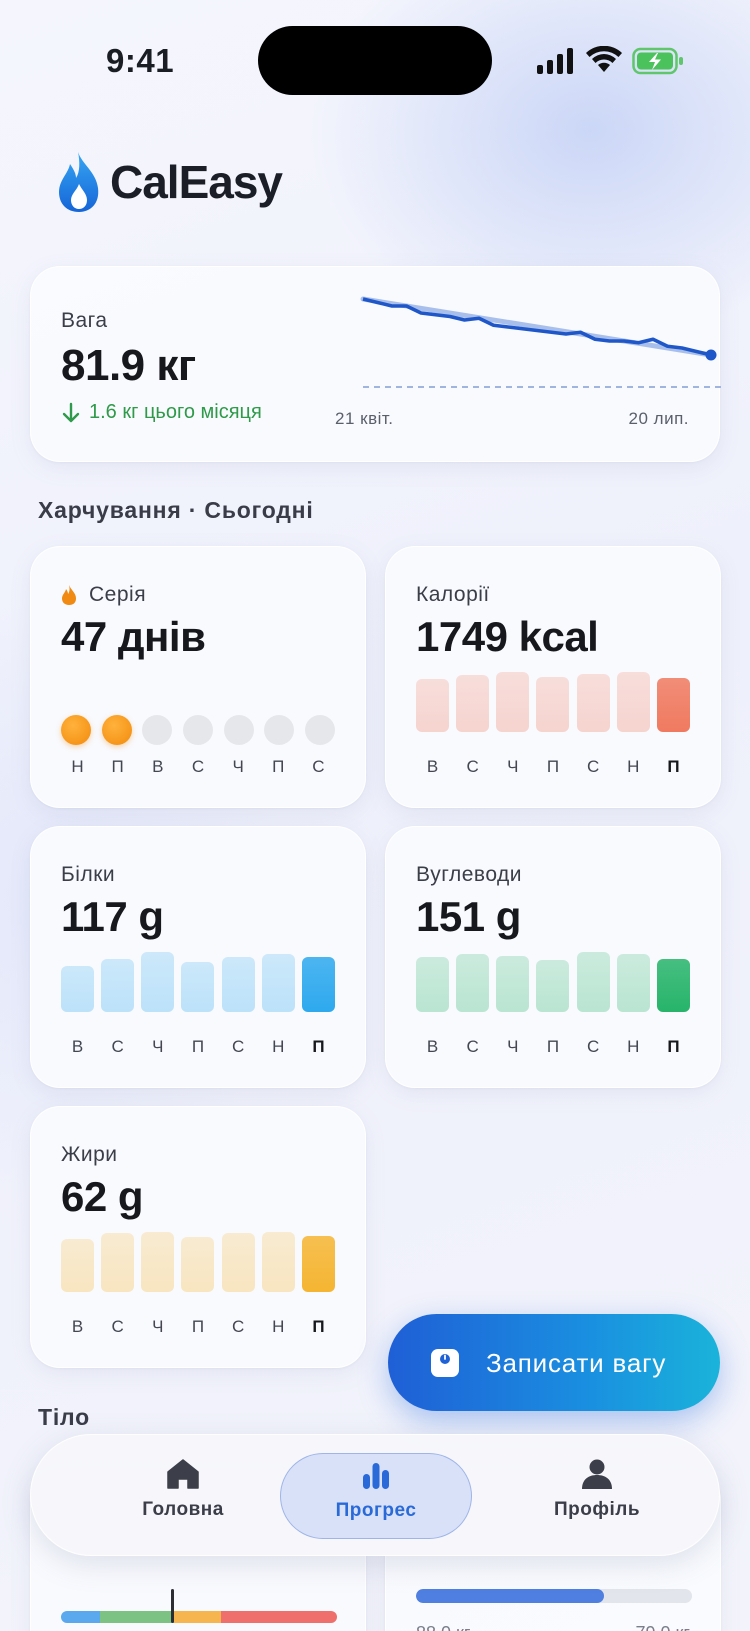 The image size is (750, 1631). I want to click on weight-current-point, so click(711, 355).